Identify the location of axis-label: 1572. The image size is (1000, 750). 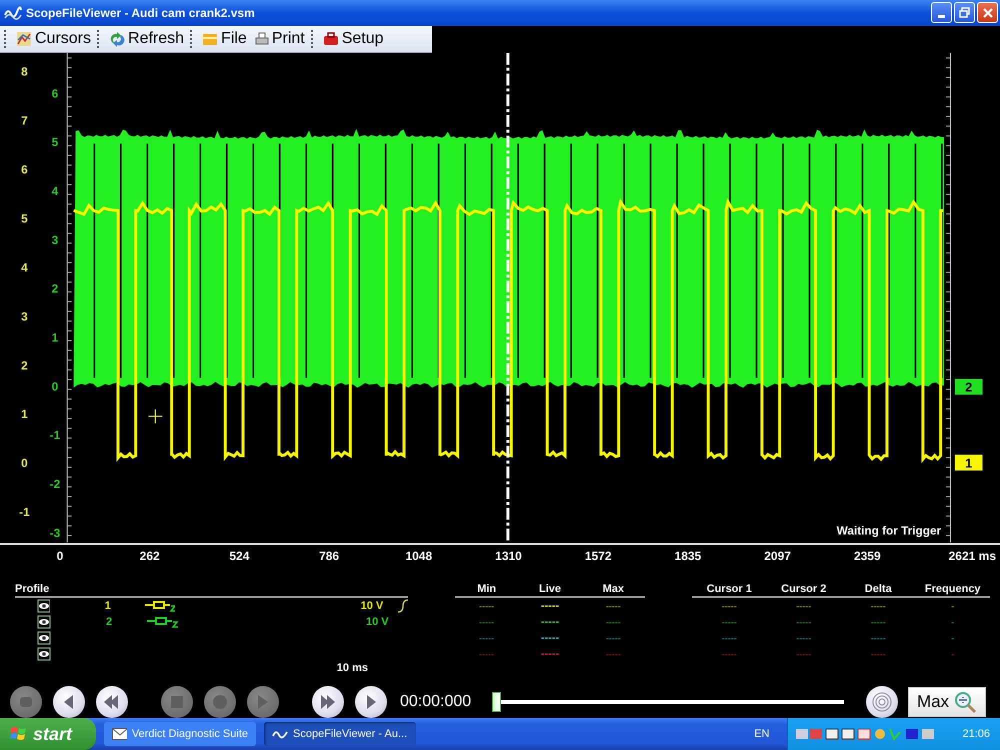
(598, 555).